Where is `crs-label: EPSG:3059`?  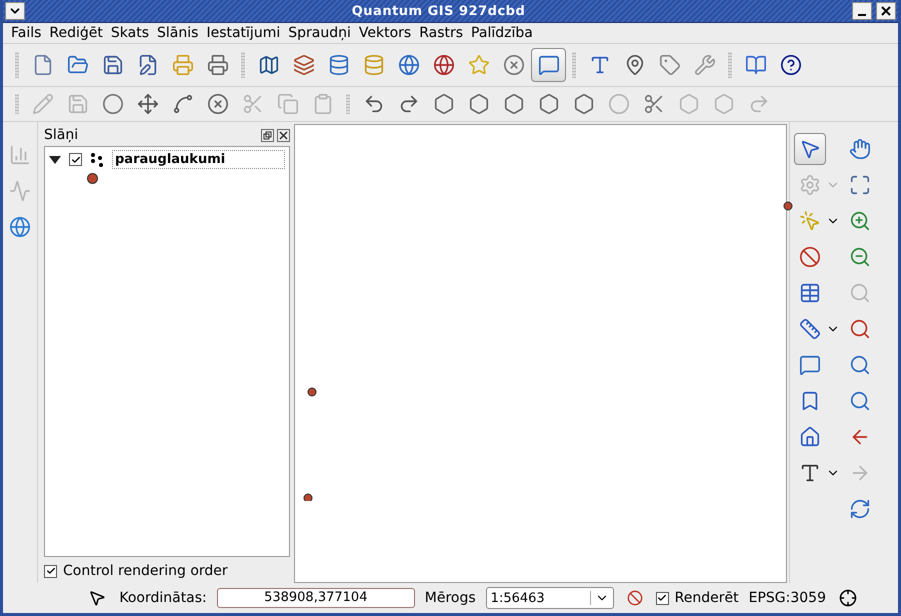
crs-label: EPSG:3059 is located at coordinates (787, 598).